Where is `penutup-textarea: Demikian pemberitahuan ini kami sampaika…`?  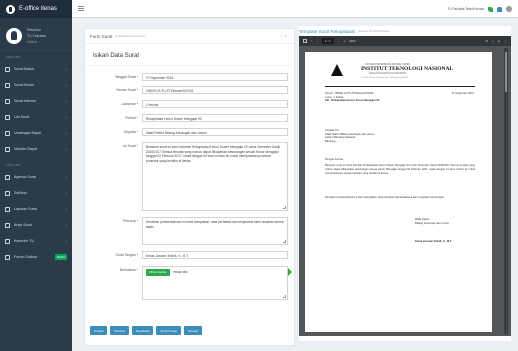 penutup-textarea: Demikian pemberitahuan ini kami sampaika… is located at coordinates (215, 231).